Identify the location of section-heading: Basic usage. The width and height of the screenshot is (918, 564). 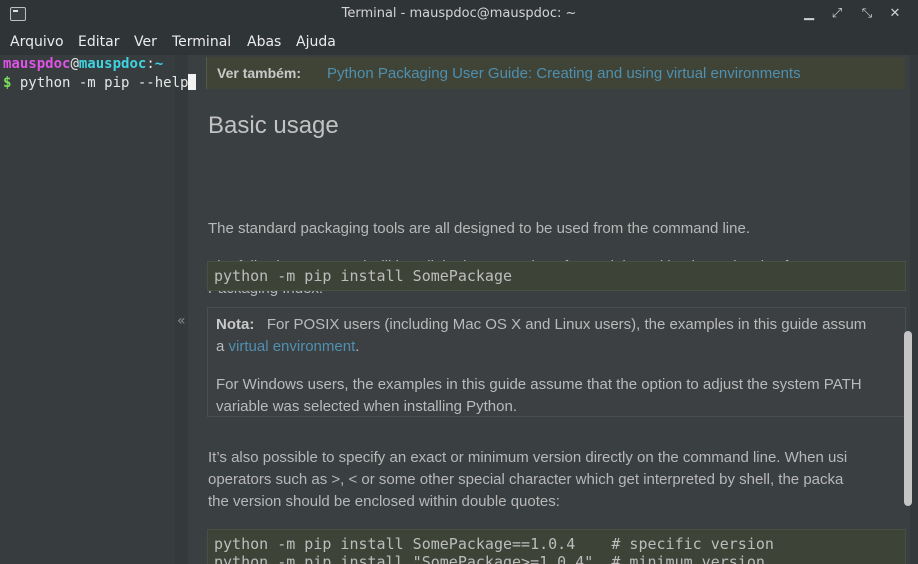
(273, 125).